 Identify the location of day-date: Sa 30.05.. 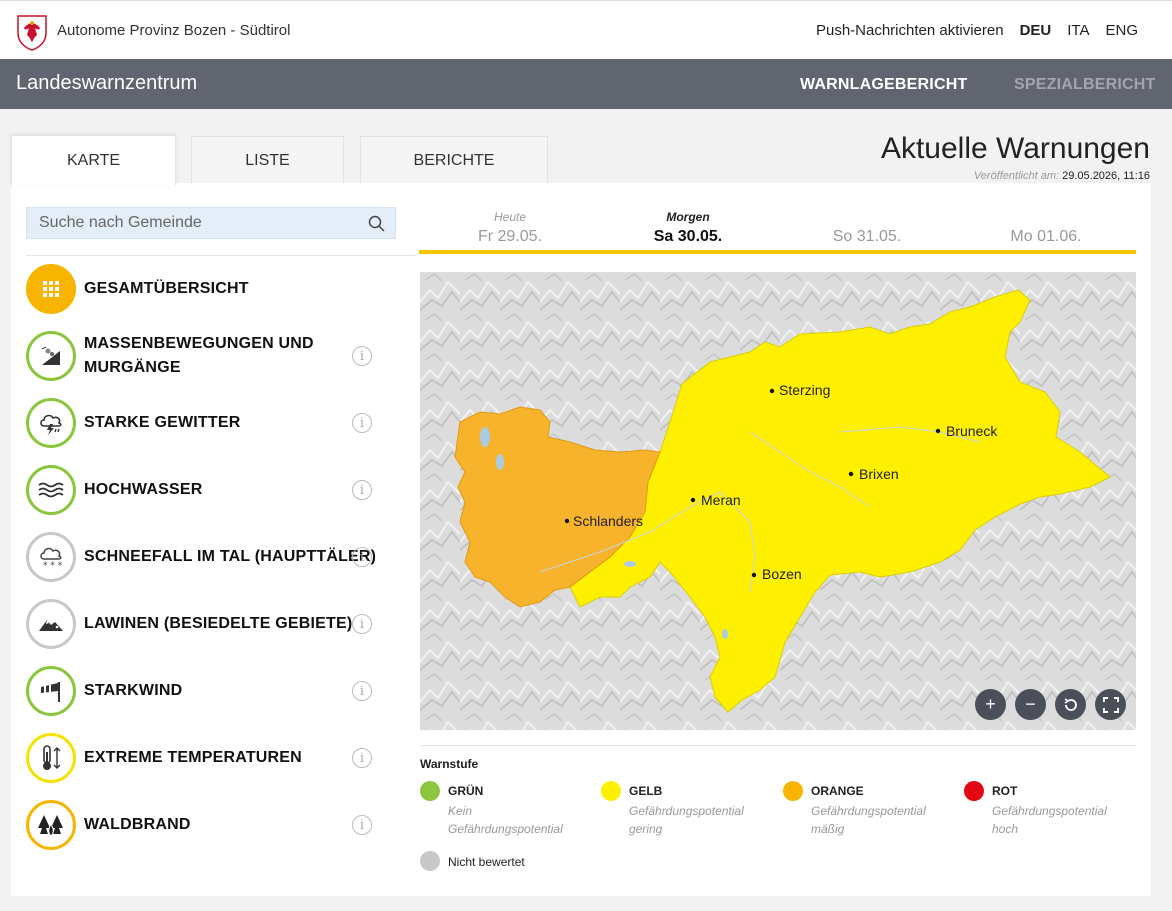
(688, 236).